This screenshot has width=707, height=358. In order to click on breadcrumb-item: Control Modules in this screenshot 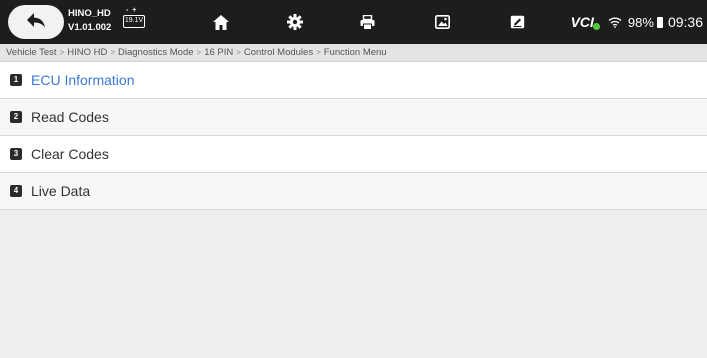, I will do `click(278, 52)`.